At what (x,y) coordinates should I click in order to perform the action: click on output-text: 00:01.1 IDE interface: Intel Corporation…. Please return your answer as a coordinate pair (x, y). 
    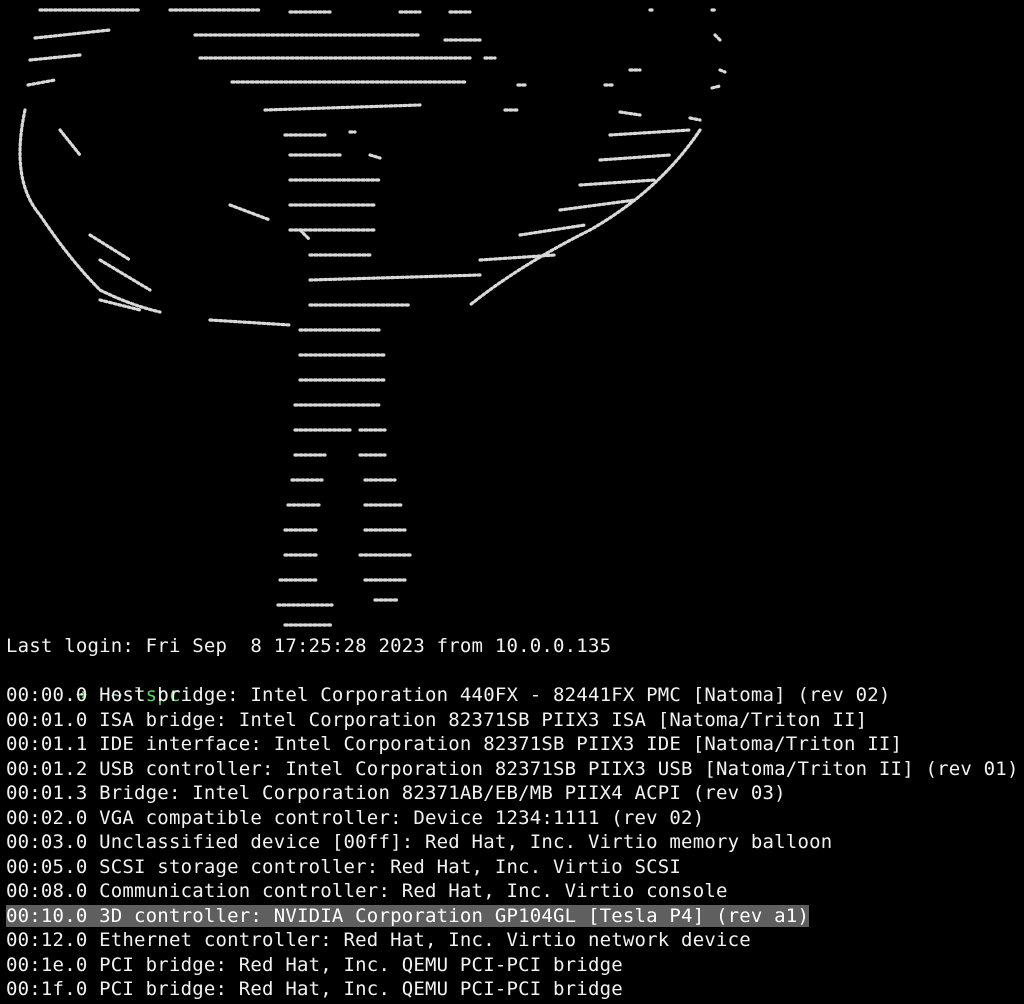
    Looking at the image, I should click on (454, 744).